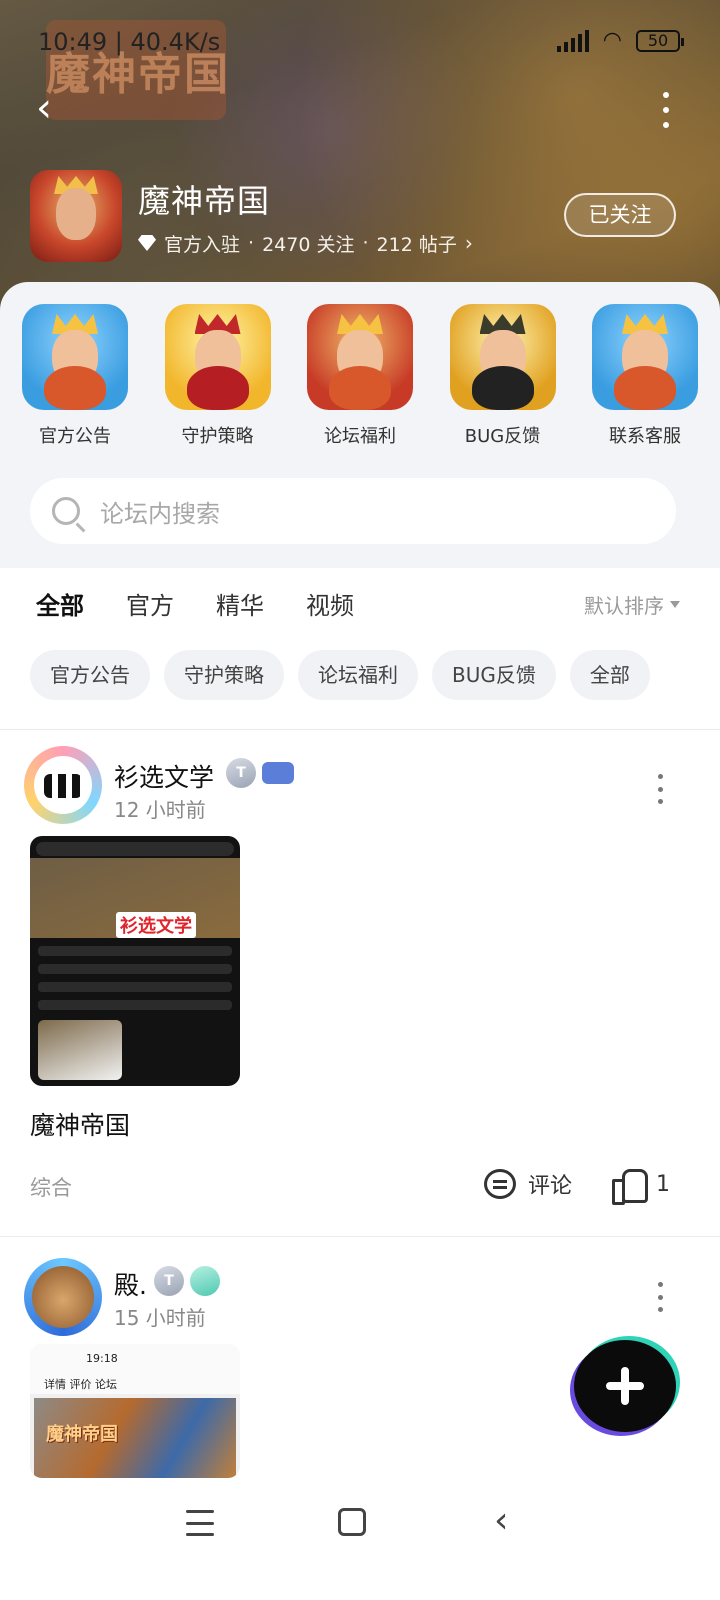 This screenshot has width=720, height=1600. What do you see at coordinates (624, 606) in the screenshot?
I see `sort-label: 默认排序` at bounding box center [624, 606].